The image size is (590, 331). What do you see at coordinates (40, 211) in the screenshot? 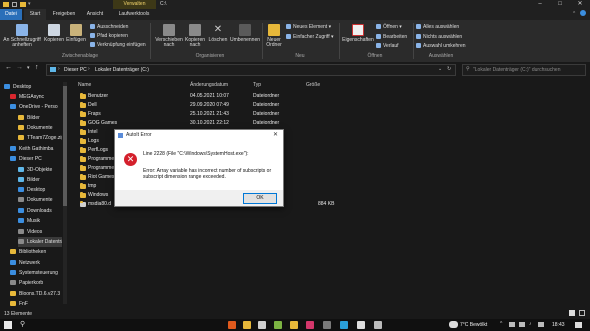
I see `sidebar-item: Downloads` at bounding box center [40, 211].